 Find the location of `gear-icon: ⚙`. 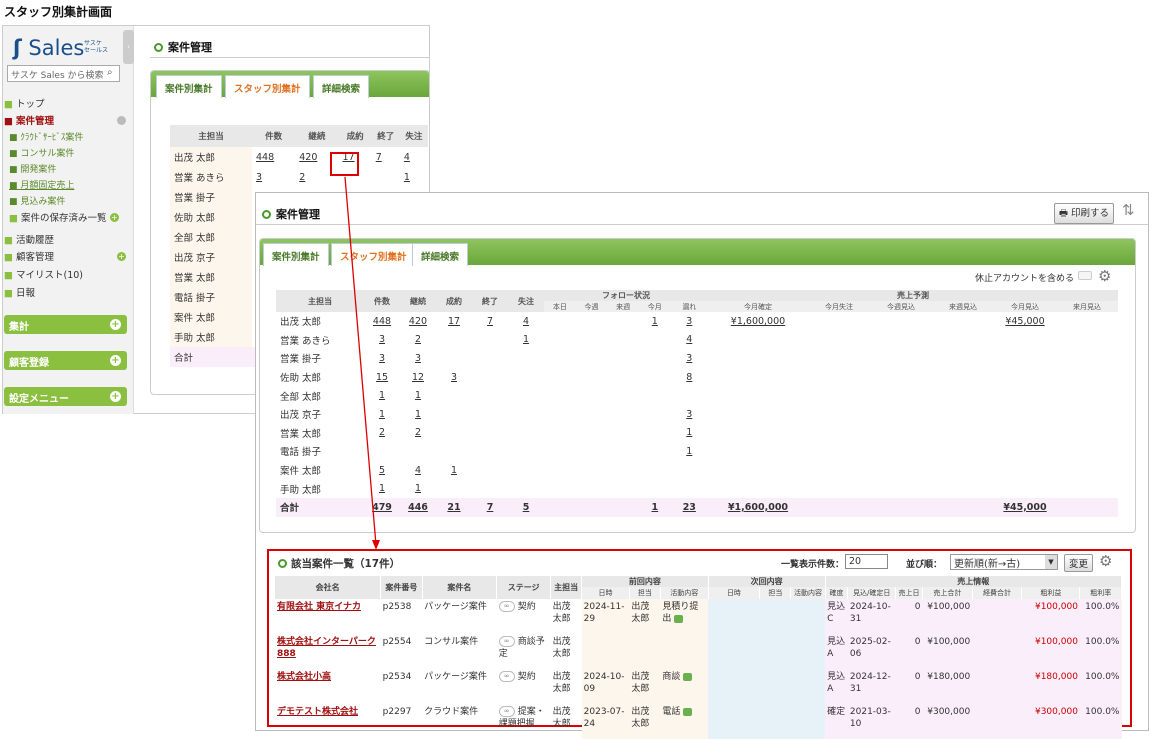

gear-icon: ⚙ is located at coordinates (1105, 561).